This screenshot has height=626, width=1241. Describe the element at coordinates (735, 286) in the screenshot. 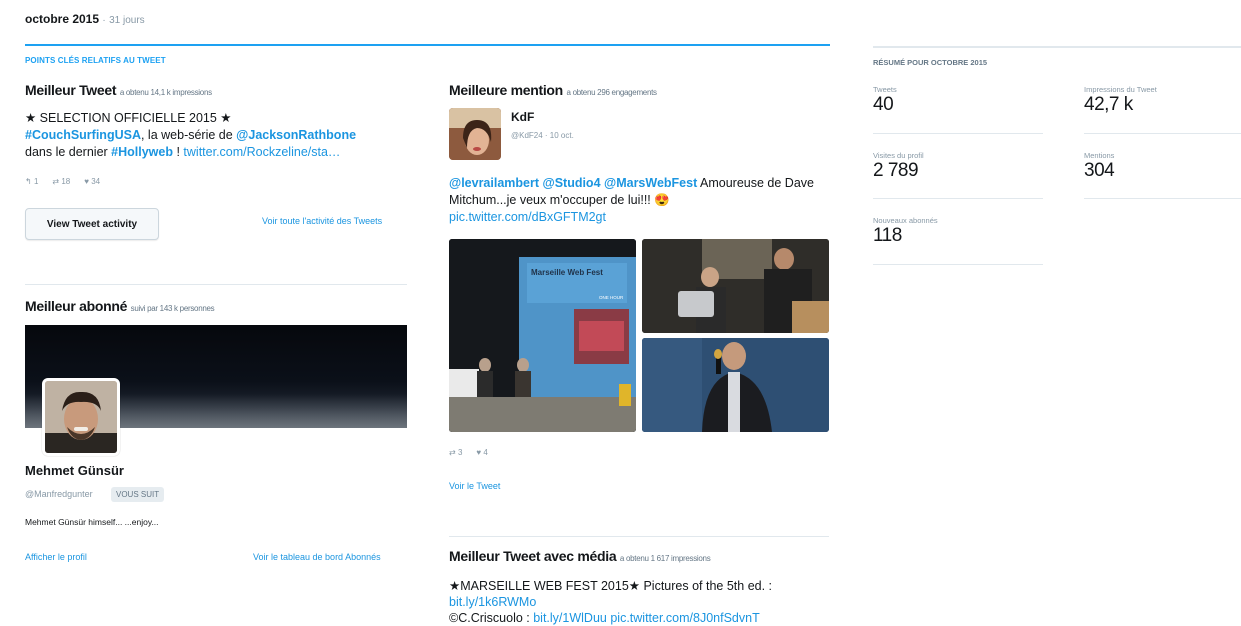

I see `interview-photo` at that location.